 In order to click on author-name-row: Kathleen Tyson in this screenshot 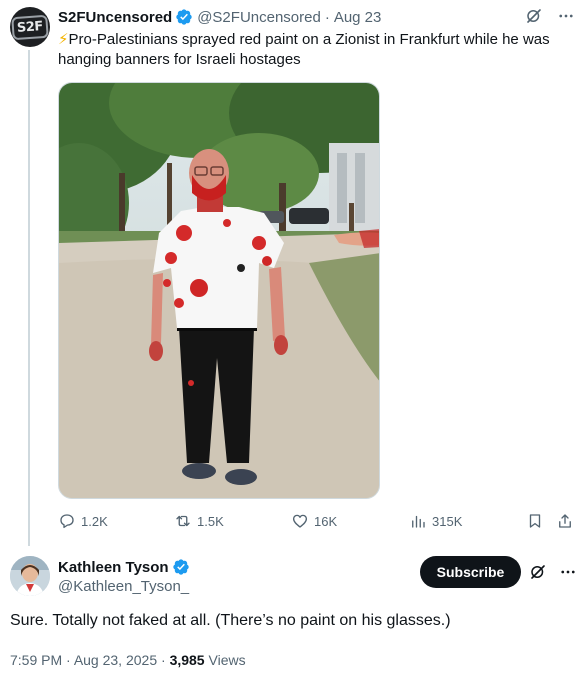, I will do `click(126, 567)`.